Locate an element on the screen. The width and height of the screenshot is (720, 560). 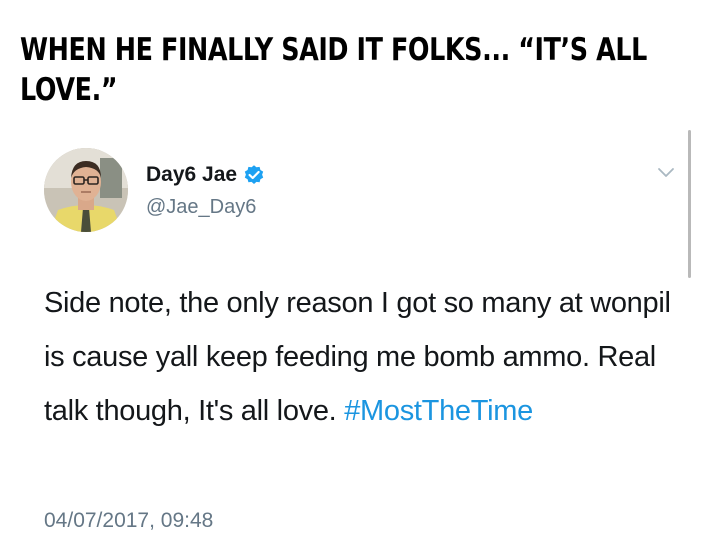
verified-badge-icon is located at coordinates (254, 175).